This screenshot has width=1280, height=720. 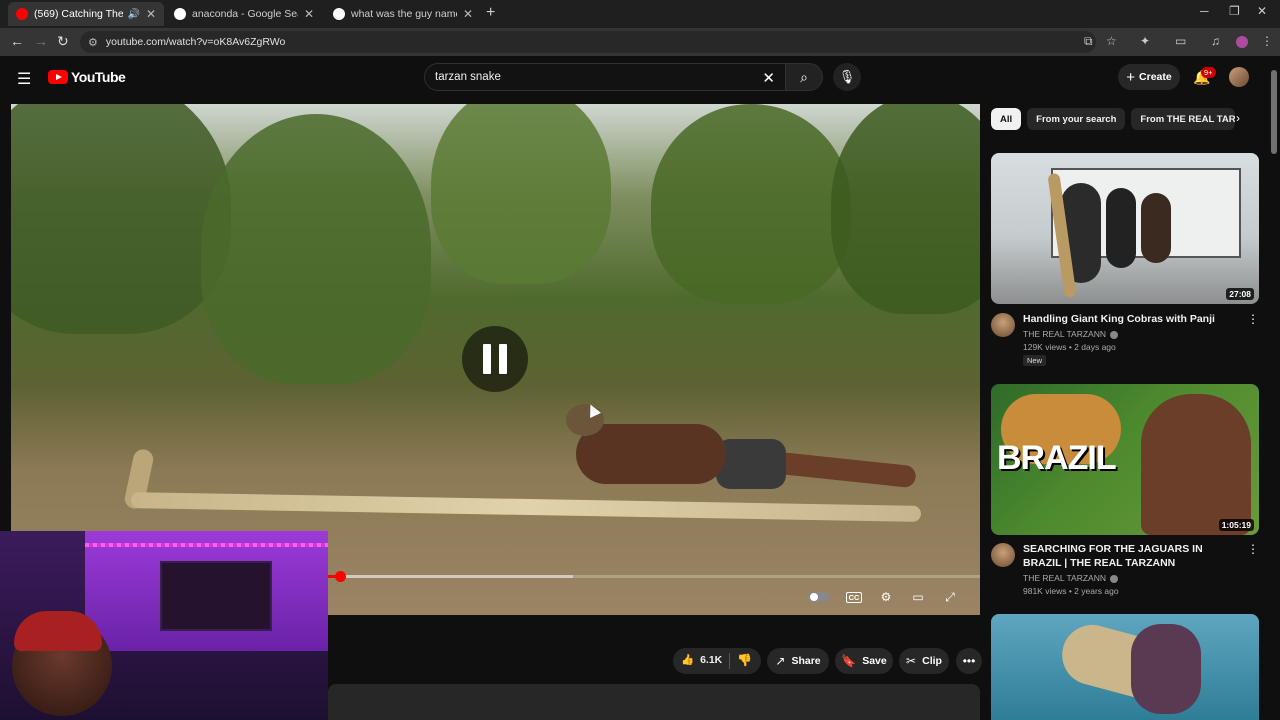 I want to click on tab-title: what was the guy name that go, so click(x=404, y=14).